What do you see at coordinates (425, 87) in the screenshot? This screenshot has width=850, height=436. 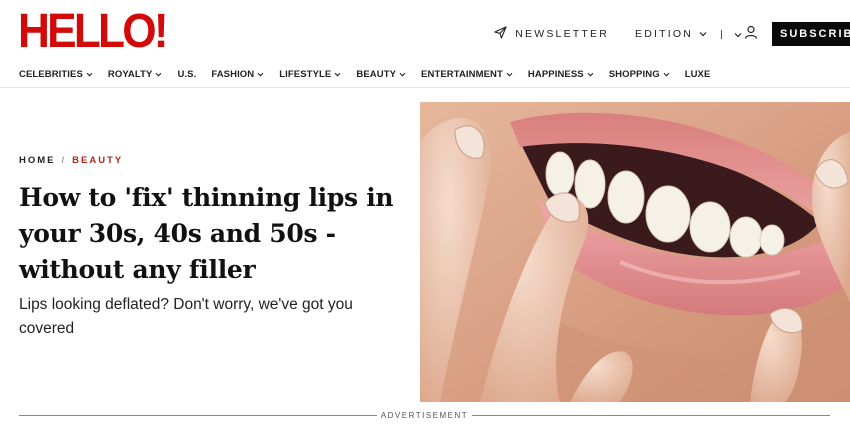 I see `nav-divider` at bounding box center [425, 87].